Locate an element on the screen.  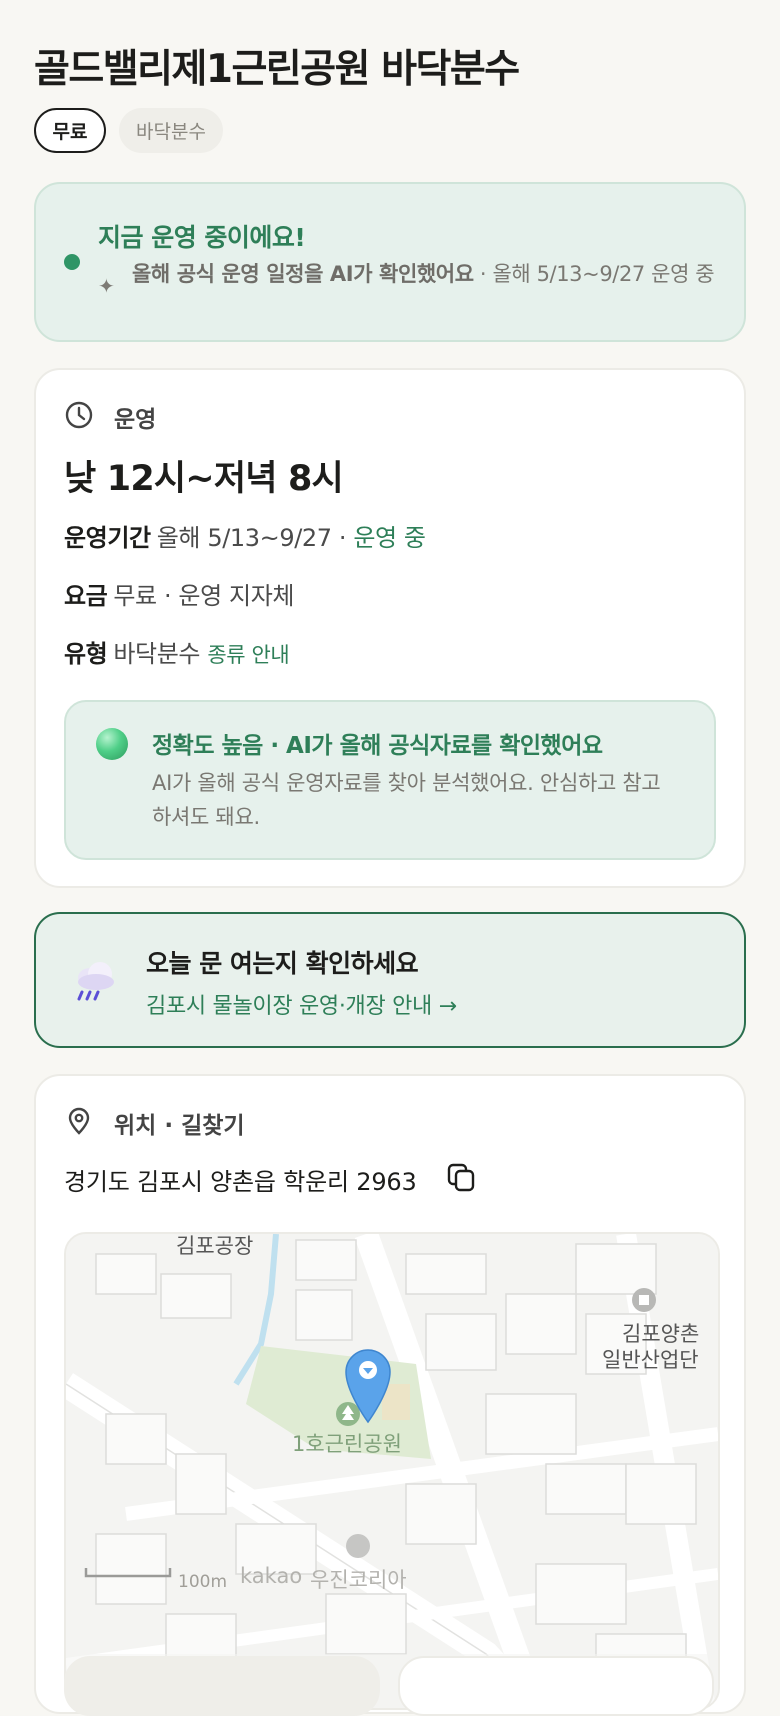
period-value: 올해 5/13~9/27 · is located at coordinates (255, 538).